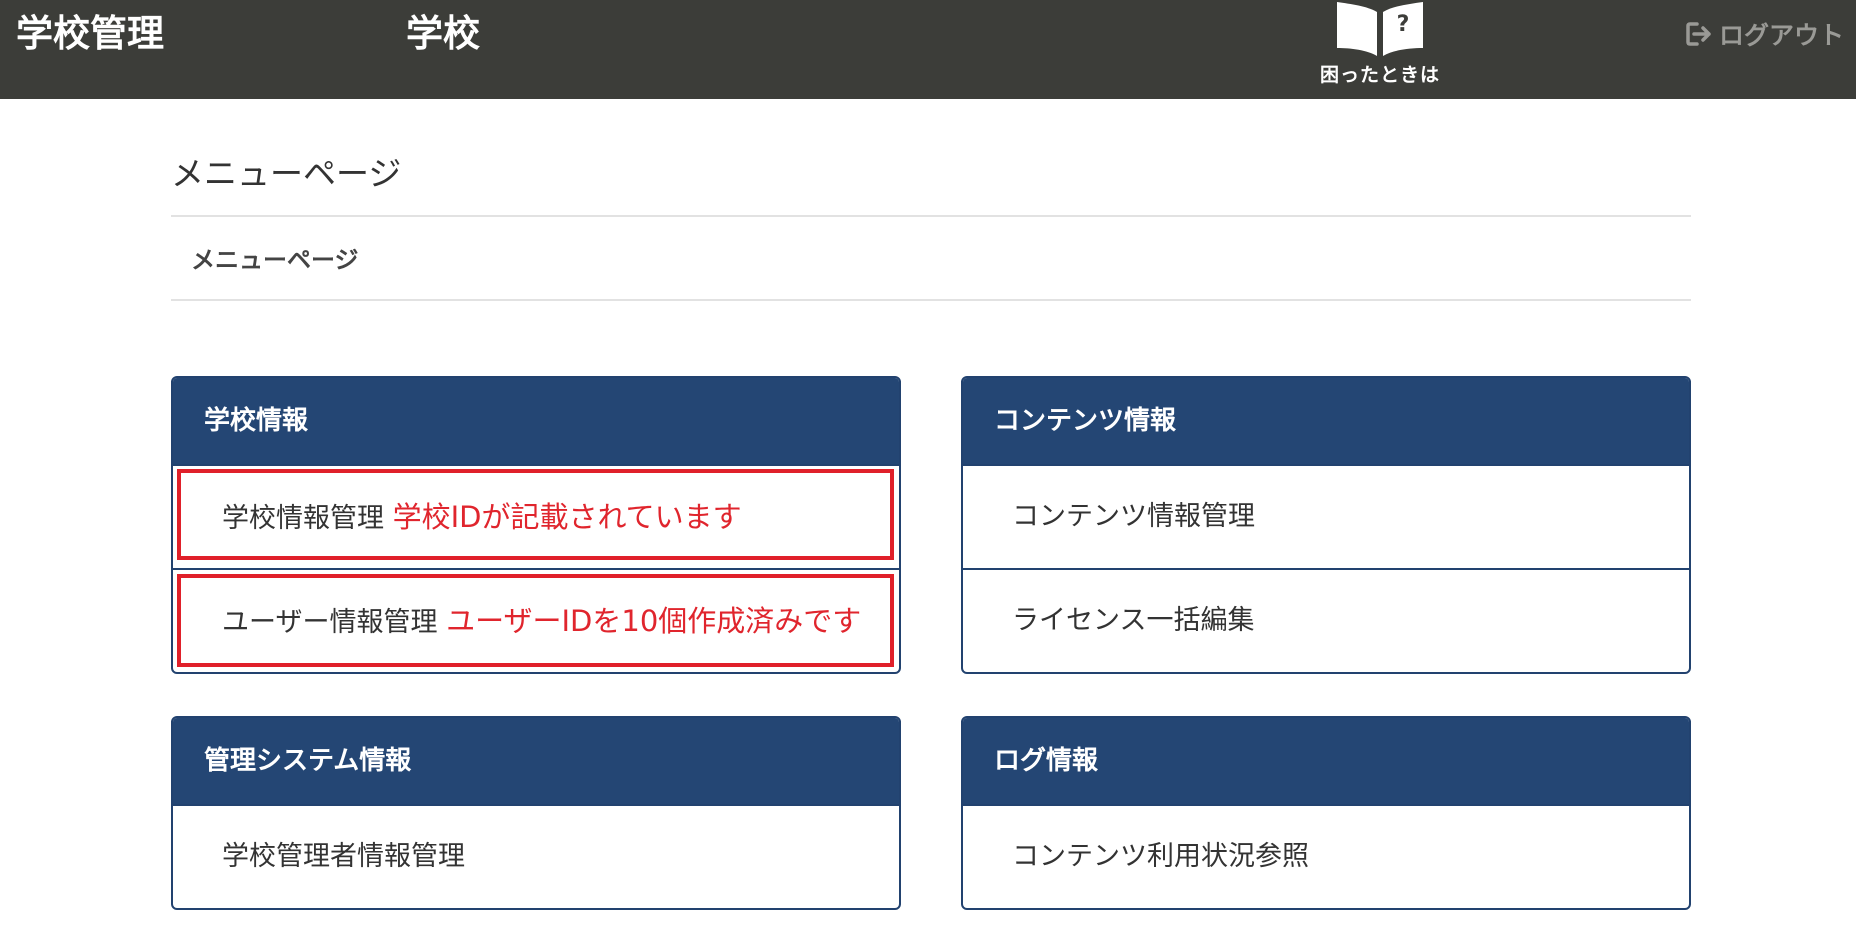 Image resolution: width=1856 pixels, height=934 pixels. Describe the element at coordinates (343, 856) in the screenshot. I see `menu-item-label: 学校管理者情報管理` at that location.